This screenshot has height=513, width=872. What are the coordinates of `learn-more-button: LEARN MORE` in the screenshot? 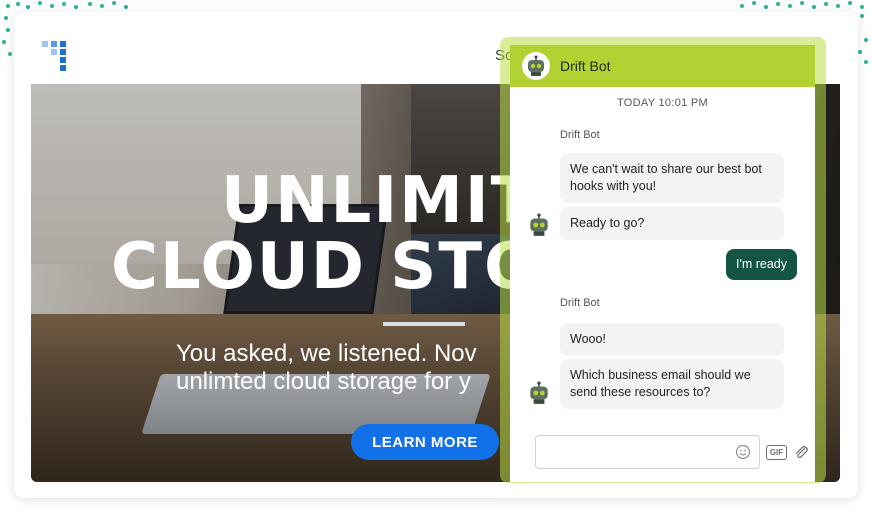 It's located at (425, 442).